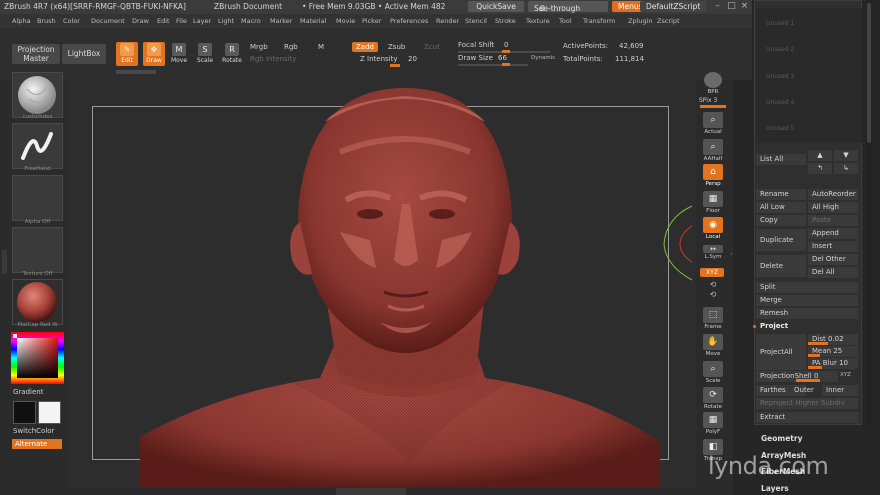  What do you see at coordinates (780, 102) in the screenshot?
I see `subtool-slot: Unused 4` at bounding box center [780, 102].